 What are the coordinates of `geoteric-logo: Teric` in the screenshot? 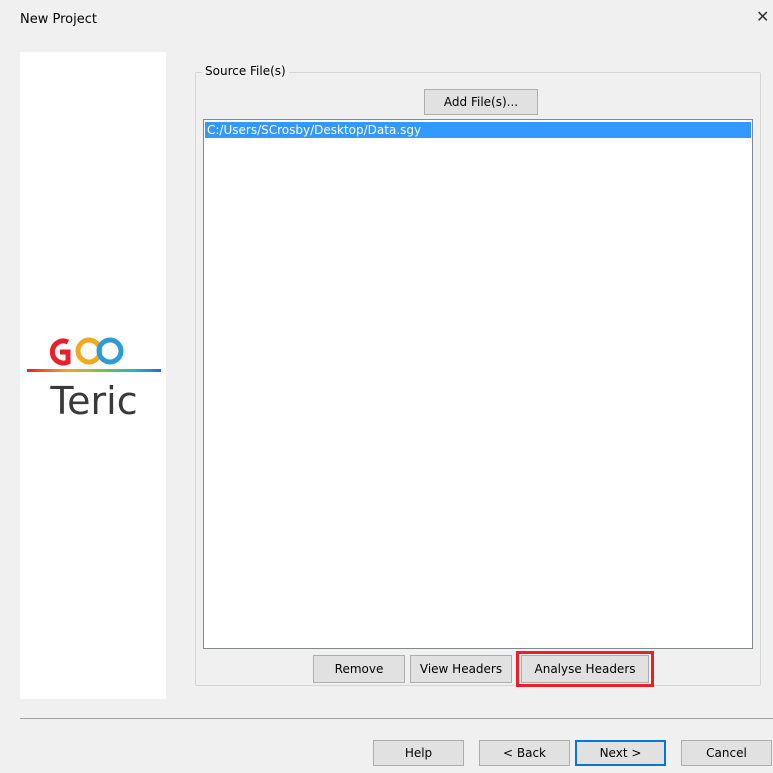 It's located at (94, 380).